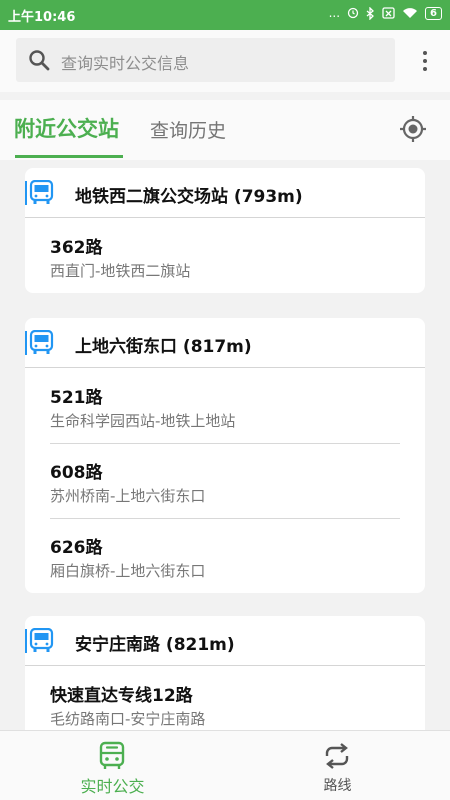  Describe the element at coordinates (370, 13) in the screenshot. I see `bluetooth-icon` at that location.